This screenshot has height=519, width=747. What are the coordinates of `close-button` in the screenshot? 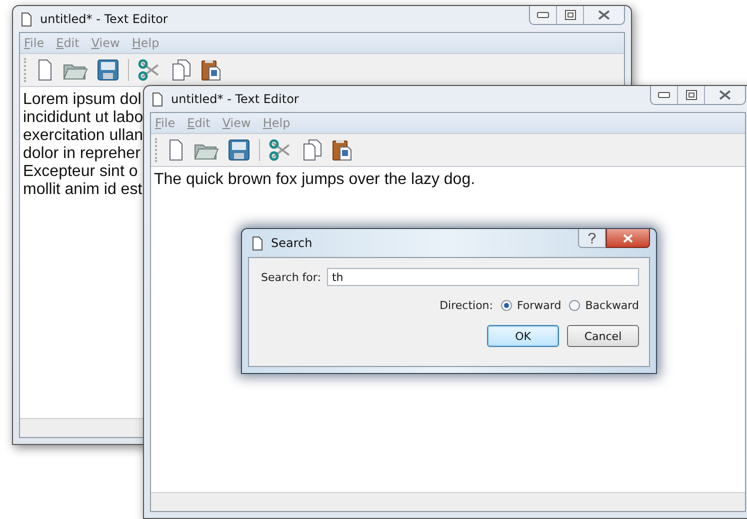 It's located at (628, 238).